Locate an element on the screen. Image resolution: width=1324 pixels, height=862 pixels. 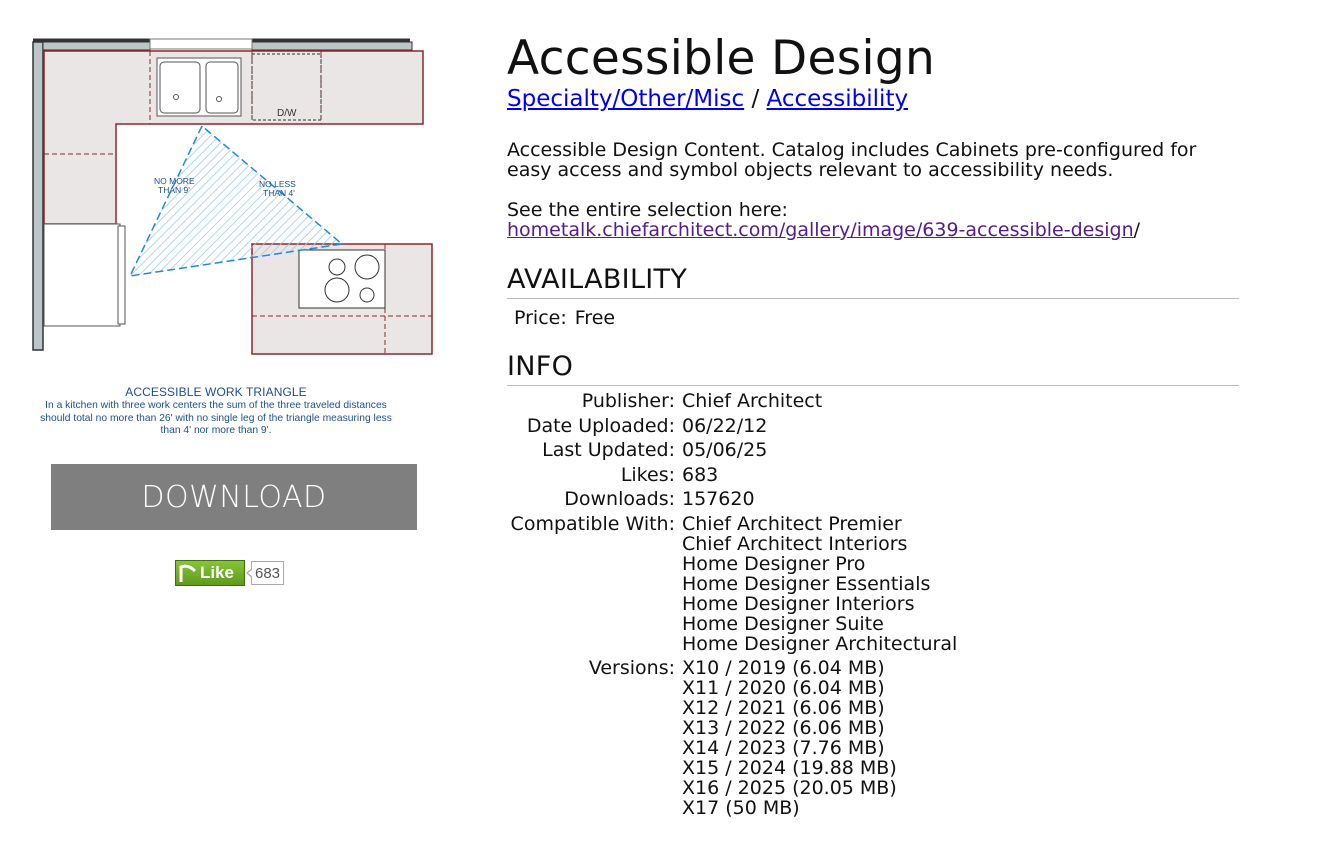
like-widget: Like 683 is located at coordinates (230, 573).